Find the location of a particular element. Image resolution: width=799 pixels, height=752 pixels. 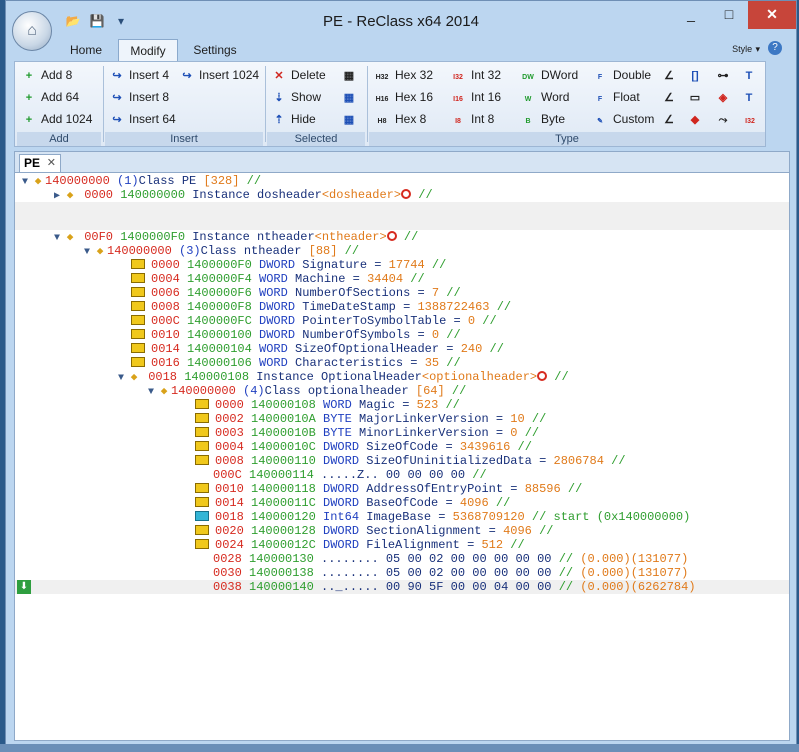

insert-1024-button: ↪ Insert 1024 is located at coordinates (219, 75).